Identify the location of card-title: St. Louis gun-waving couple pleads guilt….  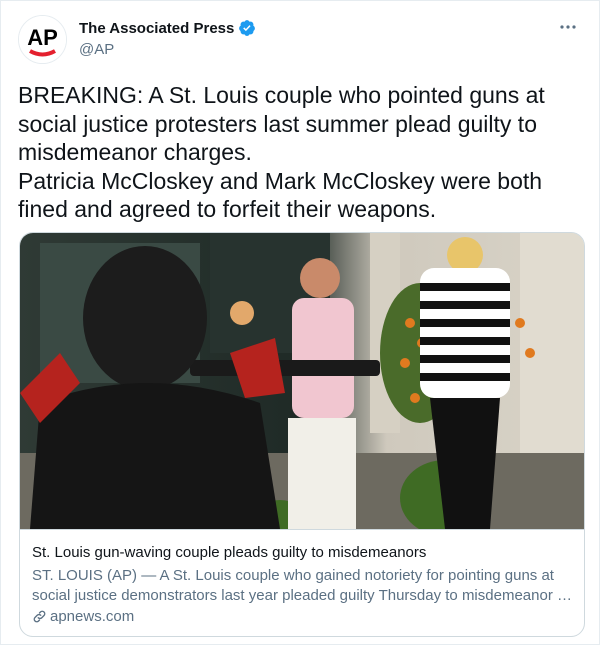
(229, 552).